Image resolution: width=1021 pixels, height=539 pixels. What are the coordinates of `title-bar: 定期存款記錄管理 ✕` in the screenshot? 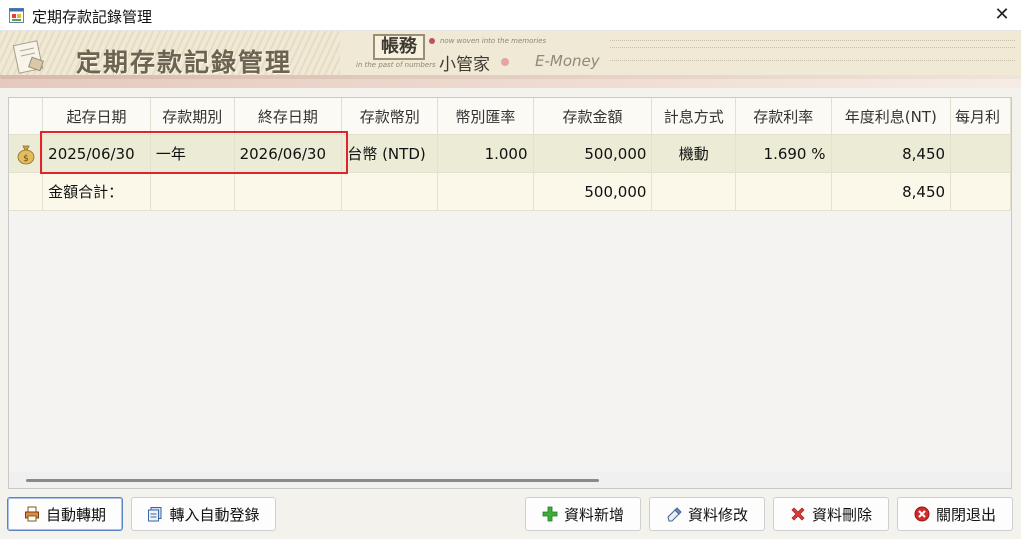 It's located at (510, 15).